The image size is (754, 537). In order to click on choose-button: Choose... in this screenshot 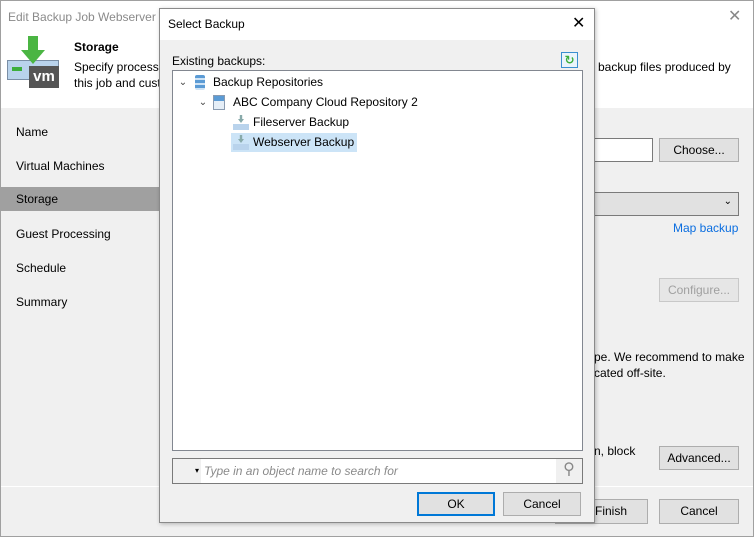, I will do `click(699, 150)`.